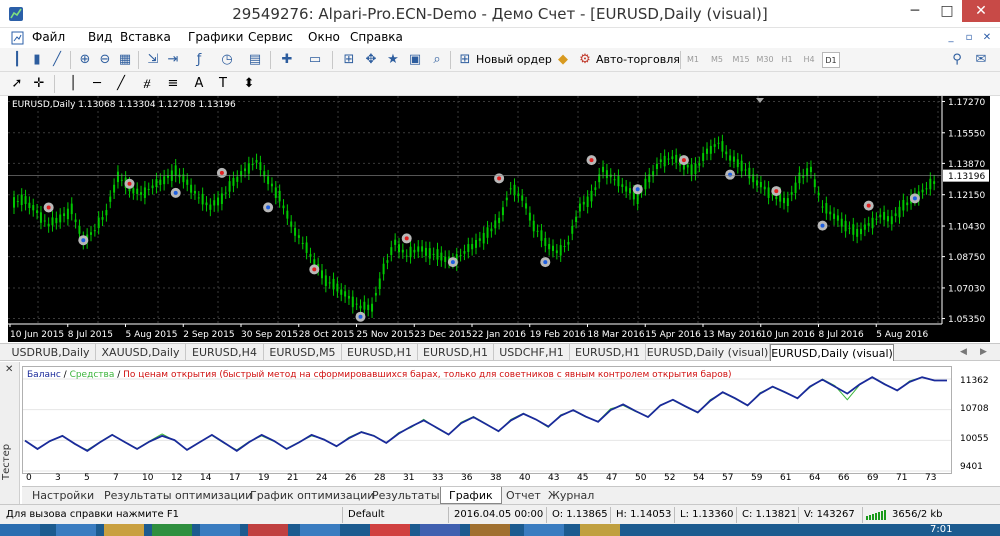 The height and width of the screenshot is (536, 1000). What do you see at coordinates (39, 84) in the screenshot?
I see `crosshair-icon: ✛` at bounding box center [39, 84].